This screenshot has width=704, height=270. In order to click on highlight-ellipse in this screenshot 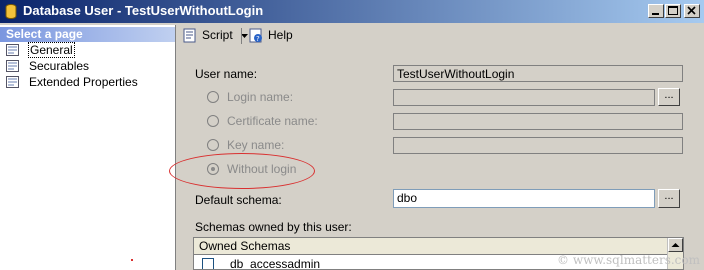, I will do `click(242, 171)`.